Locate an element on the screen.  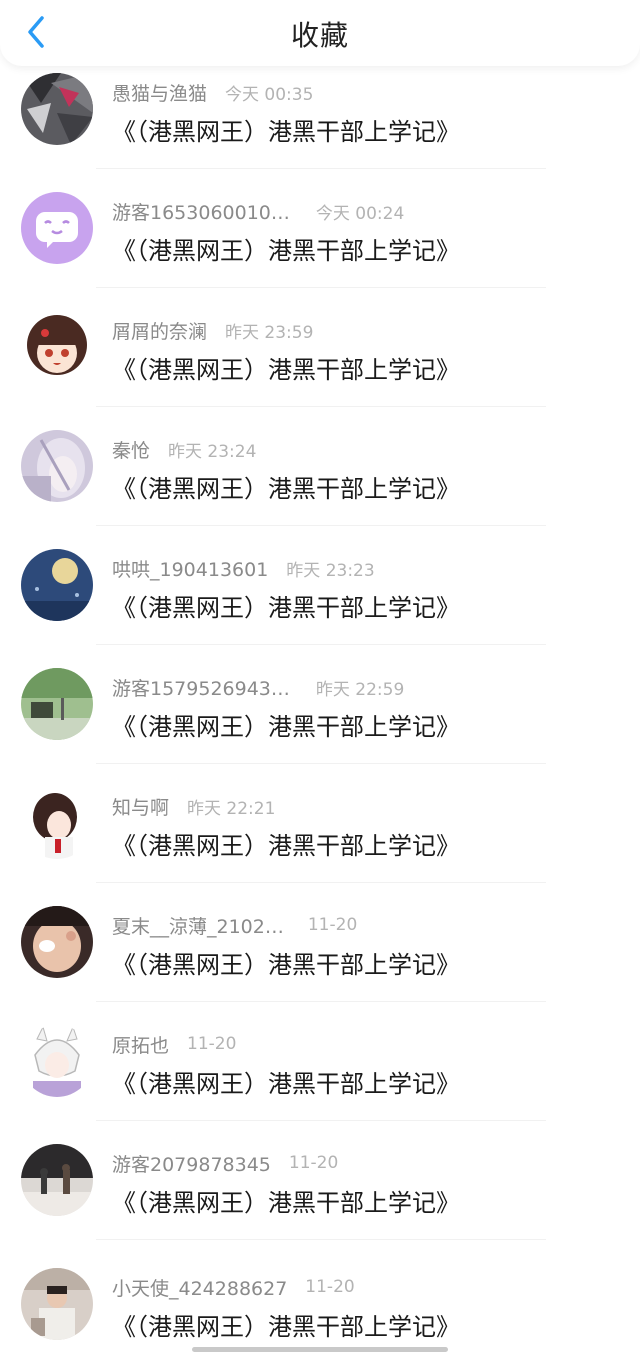
user-name: 秦怆 is located at coordinates (131, 449).